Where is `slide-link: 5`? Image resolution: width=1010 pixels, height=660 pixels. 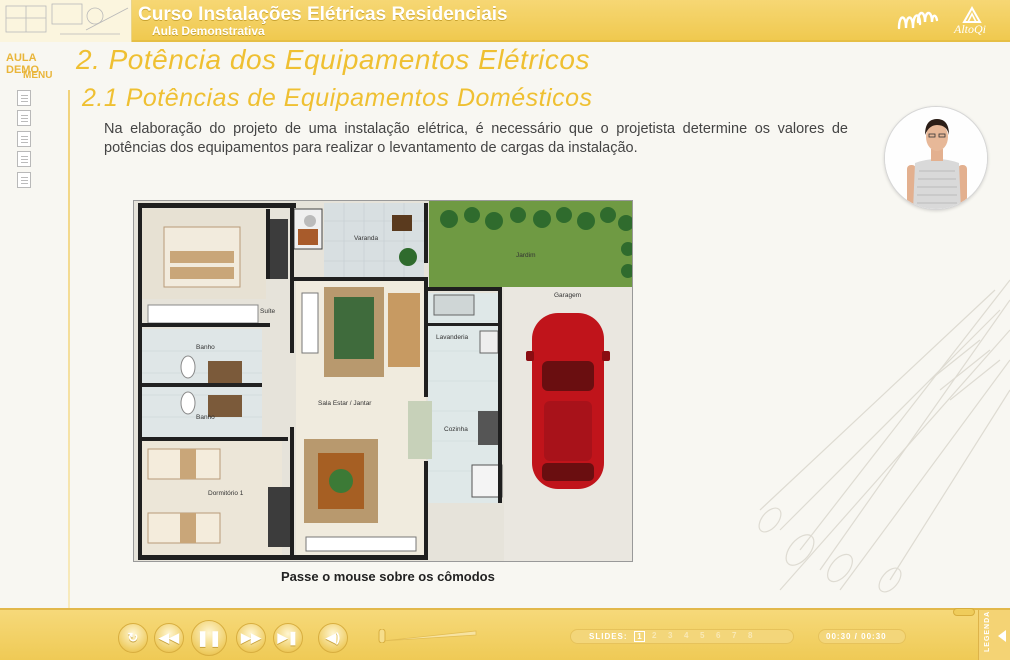
slide-link: 5 is located at coordinates (702, 635).